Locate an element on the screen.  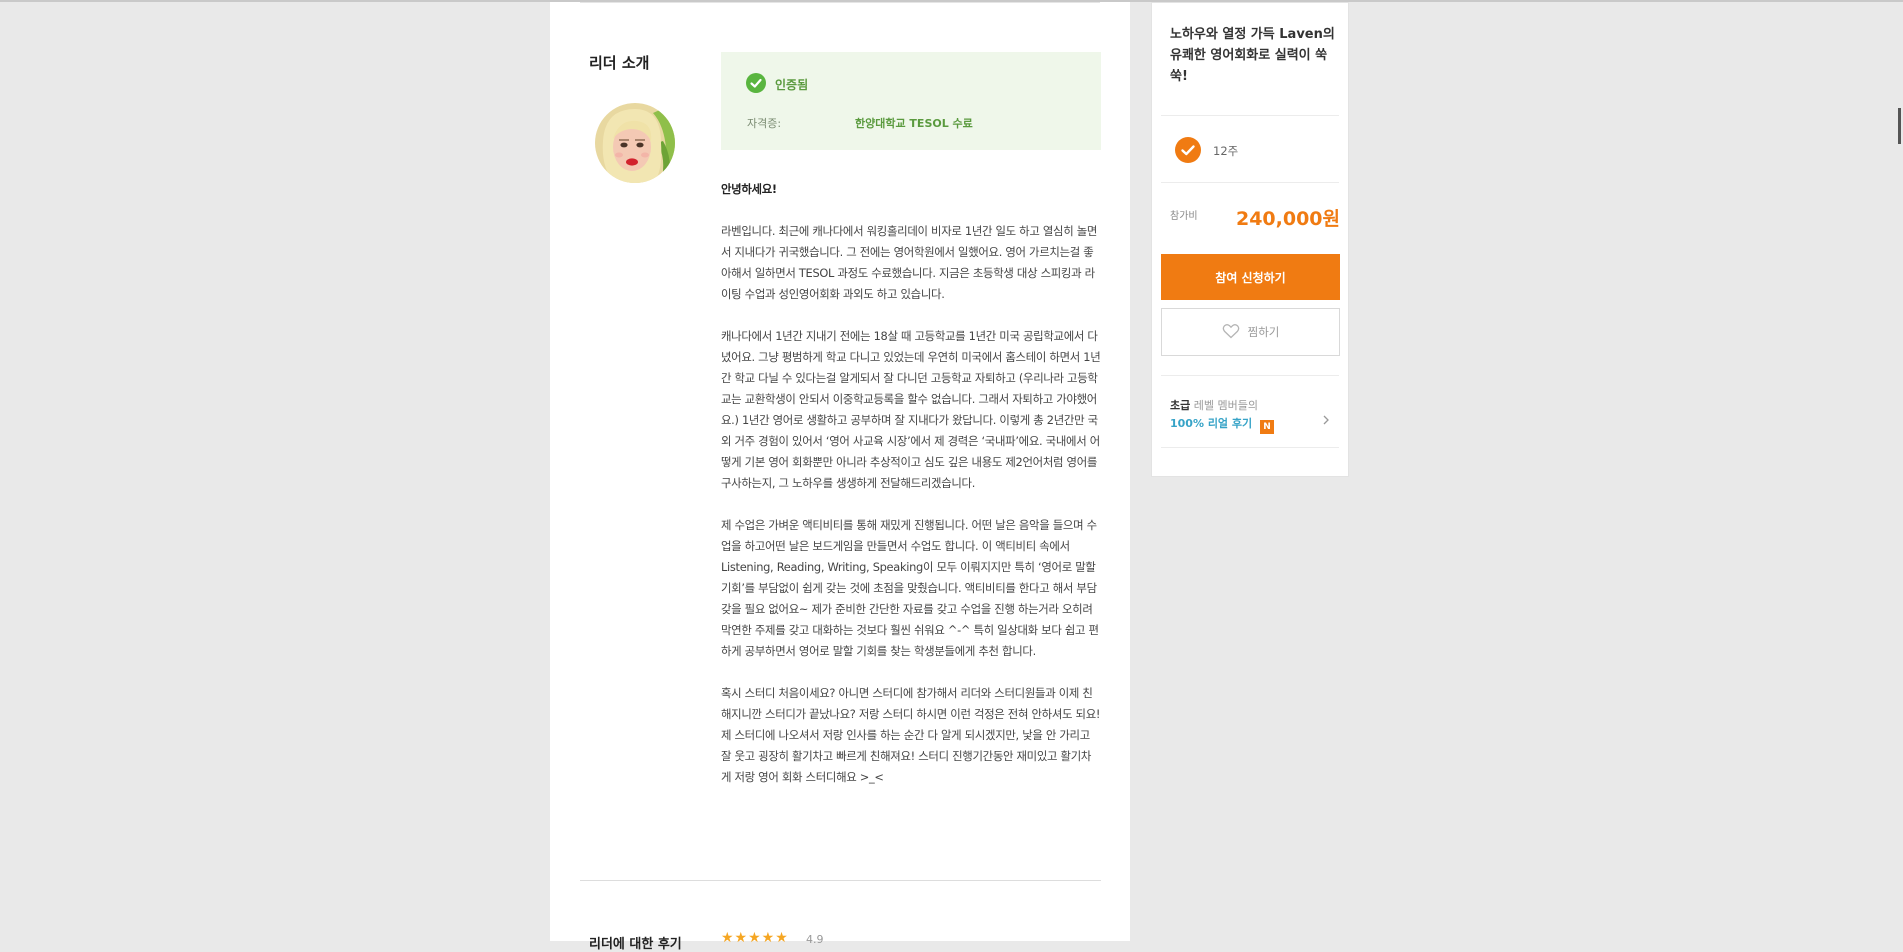
rating-stars: ★★★★★ is located at coordinates (755, 938).